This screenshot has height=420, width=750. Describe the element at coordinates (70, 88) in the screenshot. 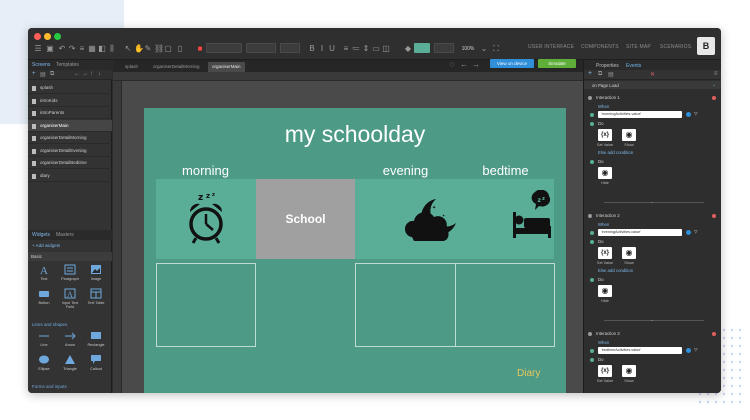

I see `page-item-splash: splash` at that location.